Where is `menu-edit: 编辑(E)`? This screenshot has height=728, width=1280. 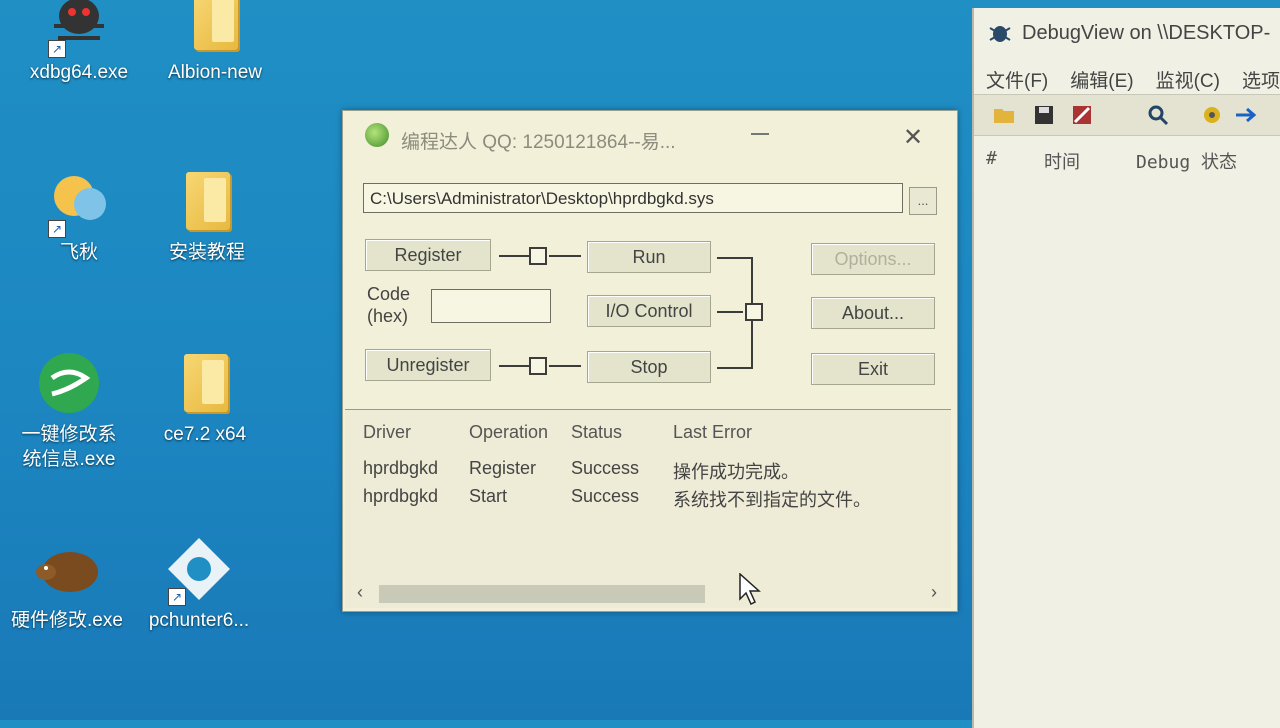 menu-edit: 编辑(E) is located at coordinates (1101, 81).